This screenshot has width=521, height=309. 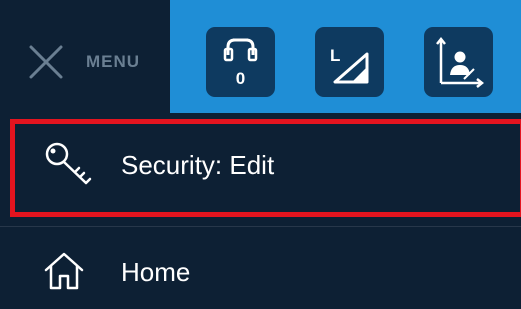 I want to click on coordinate-frame-button, so click(x=458, y=62).